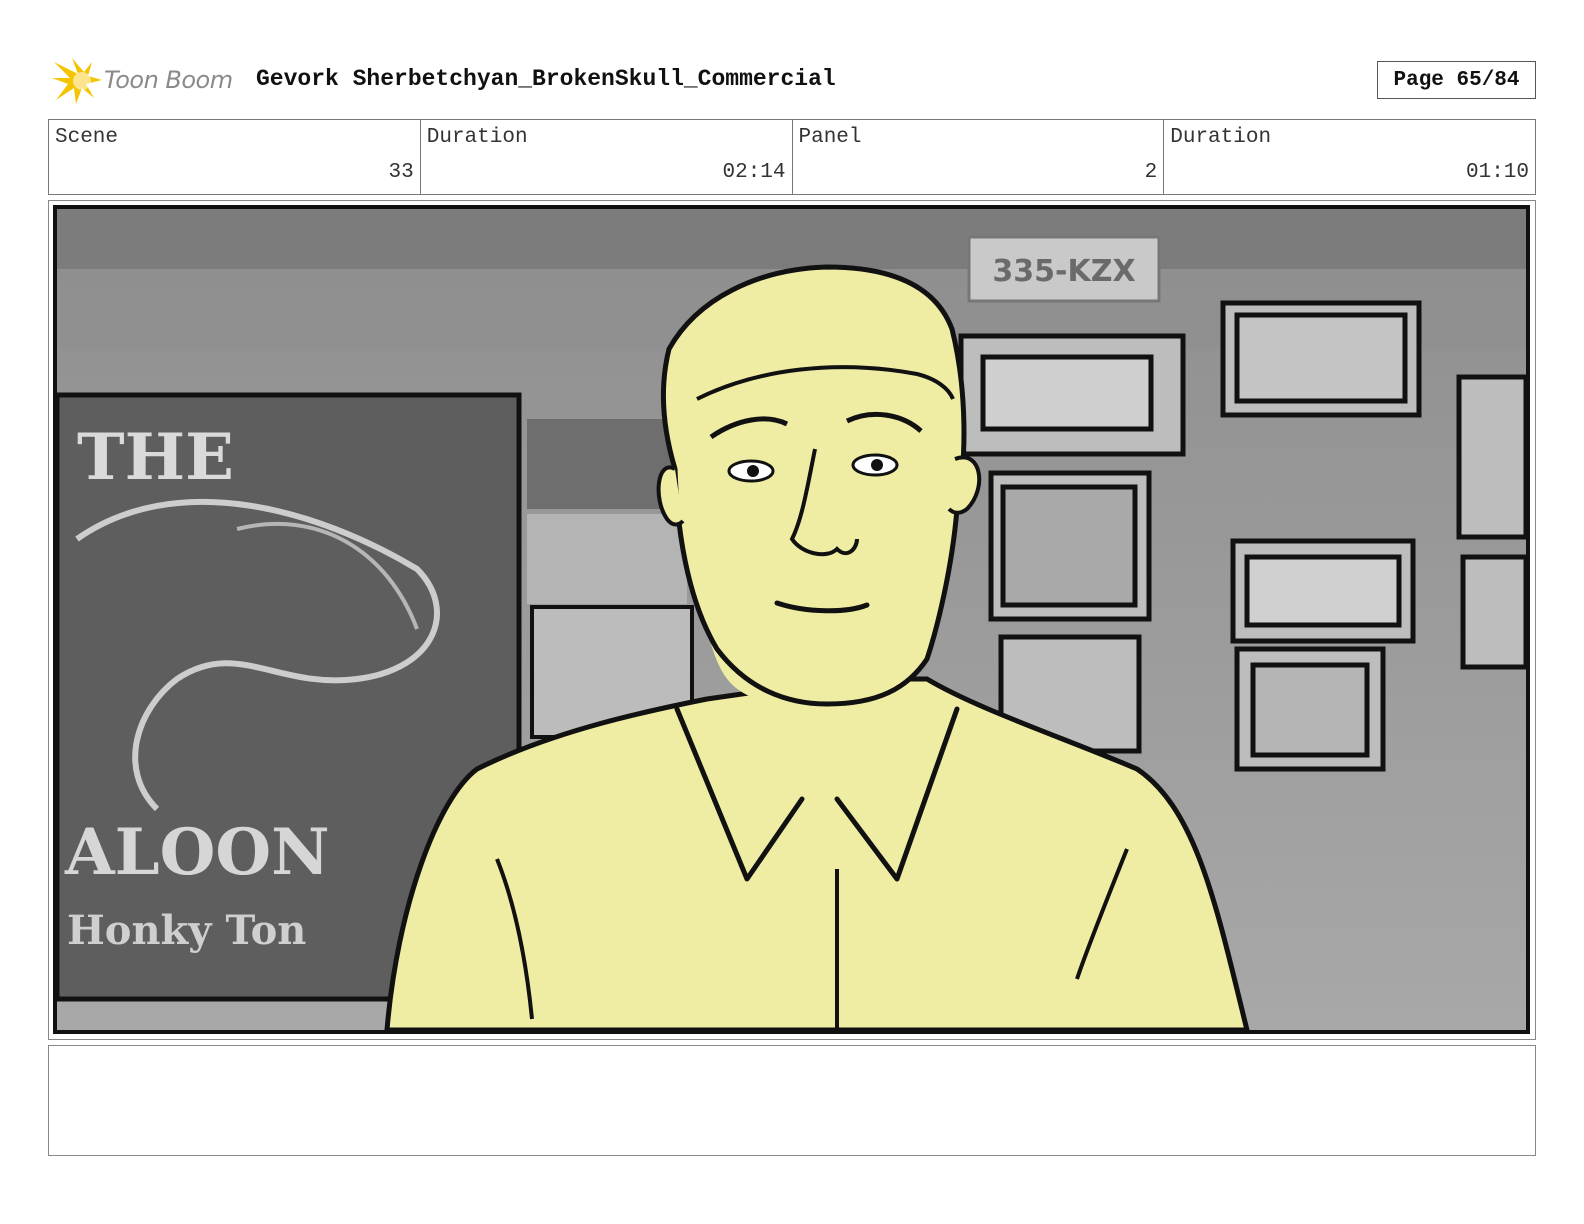 This screenshot has height=1224, width=1584. What do you see at coordinates (1497, 172) in the screenshot?
I see `panel-duration-value: 01:10` at bounding box center [1497, 172].